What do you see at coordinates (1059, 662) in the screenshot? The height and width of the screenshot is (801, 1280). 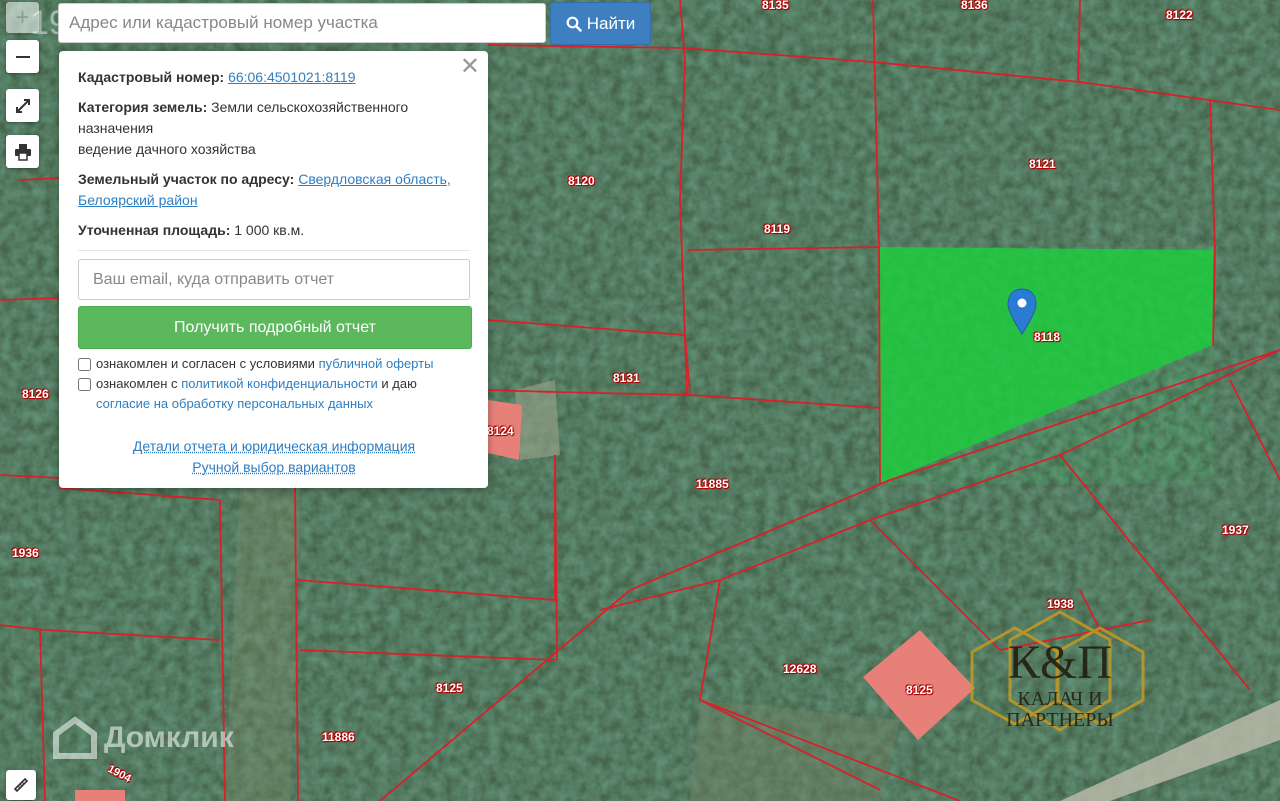 I see `brand-monogram: К&П` at bounding box center [1059, 662].